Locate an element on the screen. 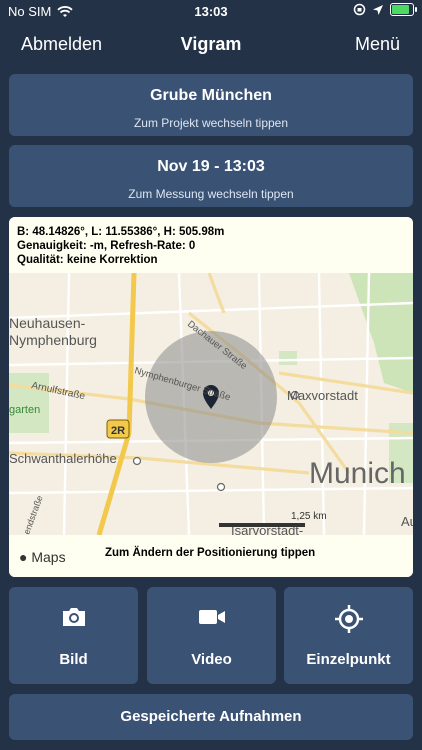 The height and width of the screenshot is (750, 422). nav-bar: Abmelden Vigram Menü is located at coordinates (211, 44).